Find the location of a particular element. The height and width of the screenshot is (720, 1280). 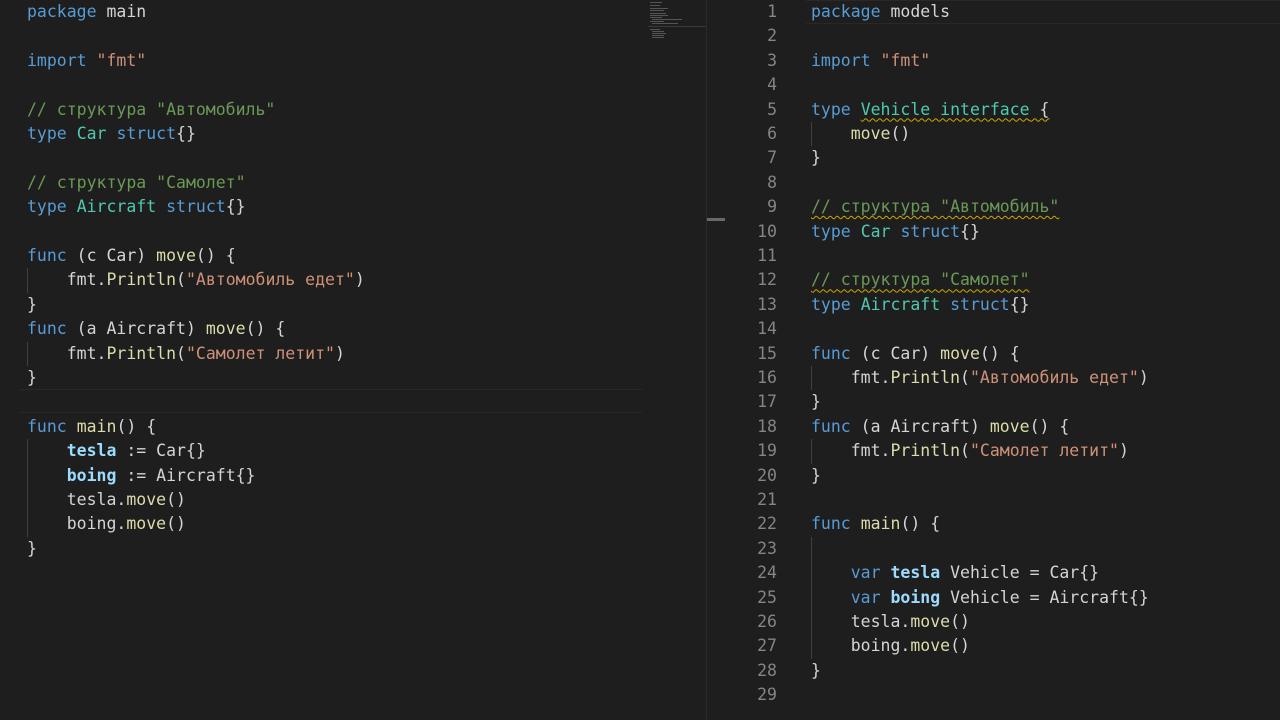

code-token: struct is located at coordinates (146, 133).